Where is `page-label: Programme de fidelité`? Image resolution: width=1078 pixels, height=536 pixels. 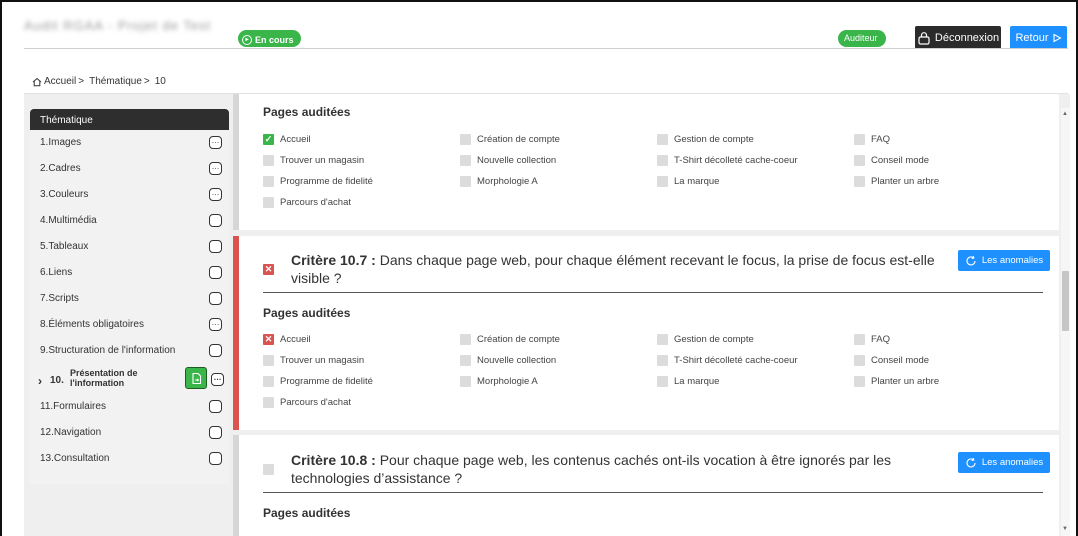 page-label: Programme de fidelité is located at coordinates (326, 381).